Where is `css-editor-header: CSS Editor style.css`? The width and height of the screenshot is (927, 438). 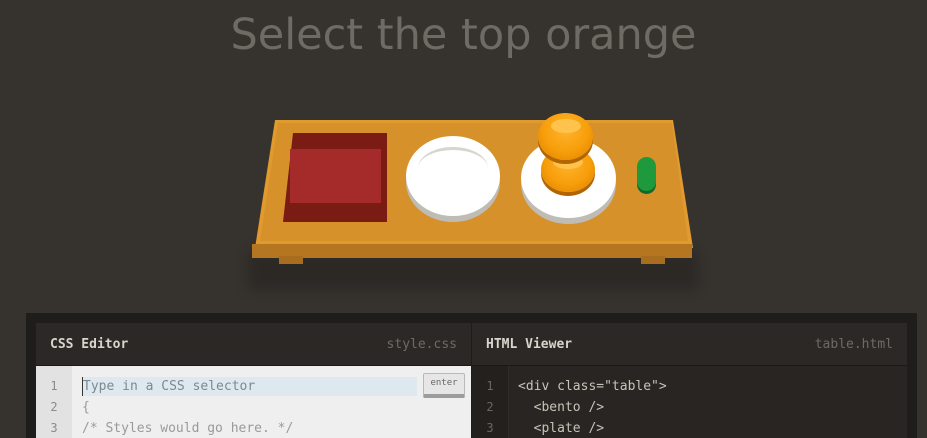
css-editor-header: CSS Editor style.css is located at coordinates (253, 344).